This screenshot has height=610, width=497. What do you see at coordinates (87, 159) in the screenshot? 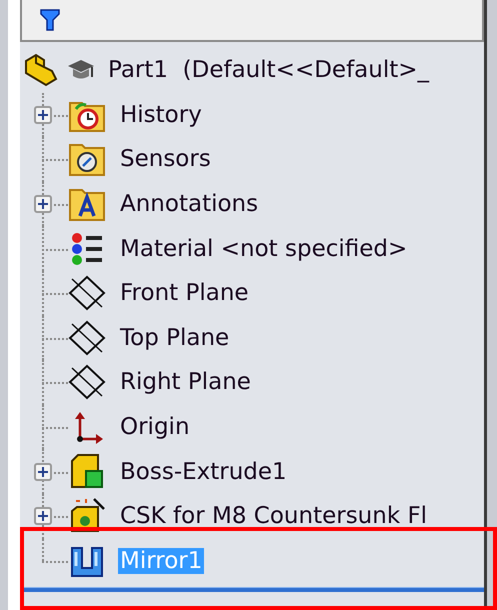
I see `folder-gauge-icon` at bounding box center [87, 159].